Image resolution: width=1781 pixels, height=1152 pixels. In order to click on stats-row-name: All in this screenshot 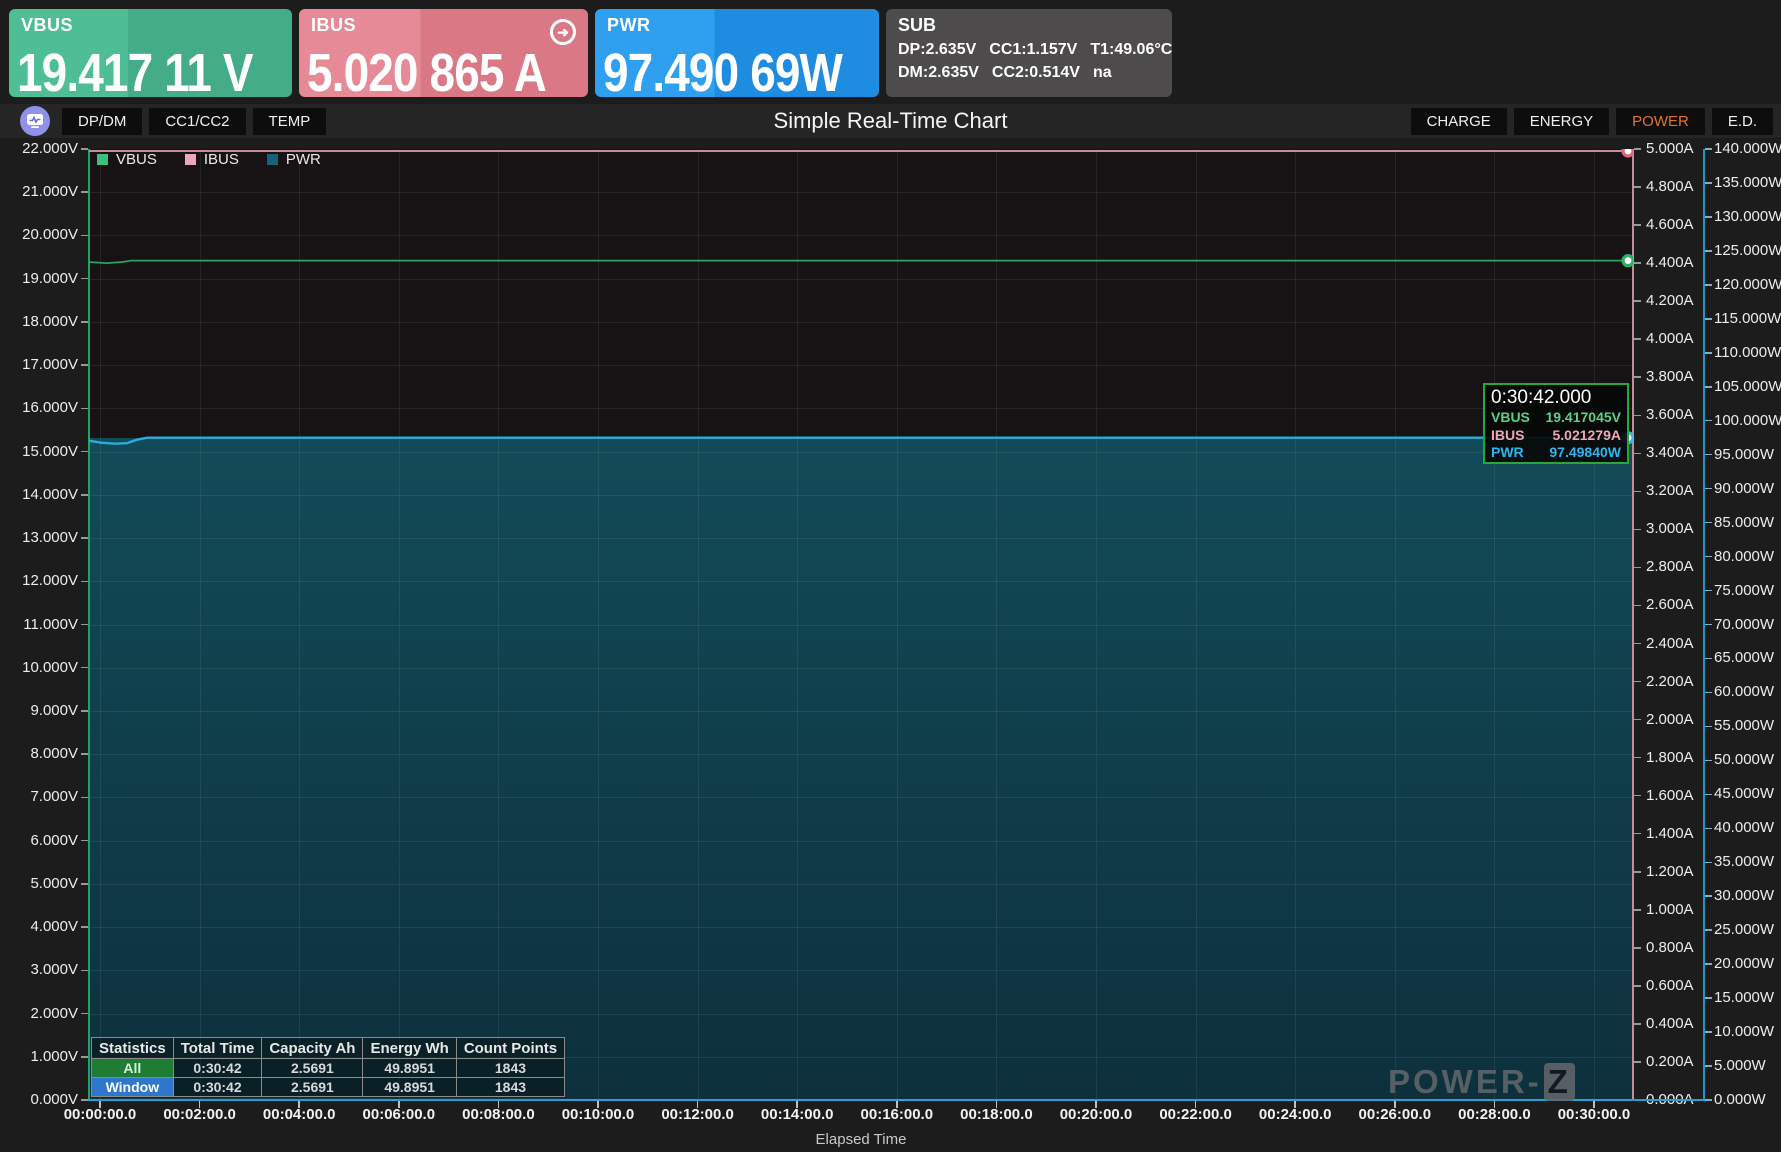, I will do `click(132, 1068)`.